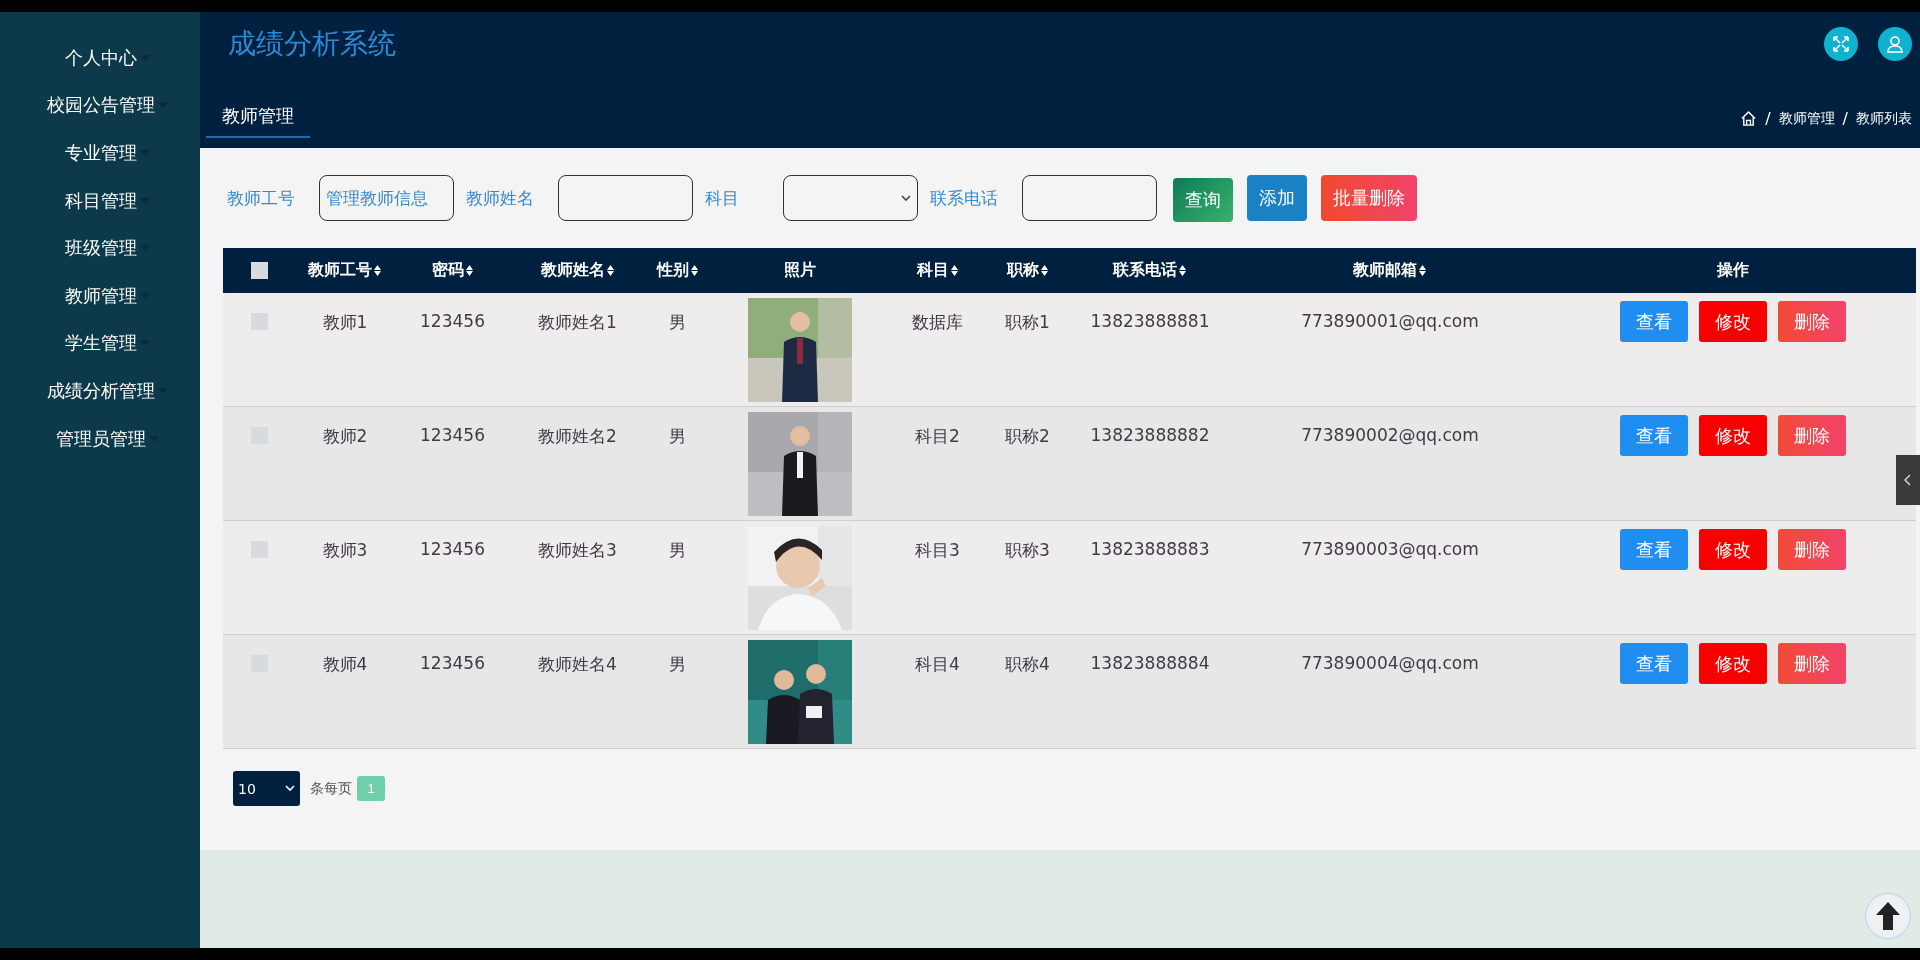  Describe the element at coordinates (1390, 434) in the screenshot. I see `table-cell-text: 773890002@qq.com` at that location.